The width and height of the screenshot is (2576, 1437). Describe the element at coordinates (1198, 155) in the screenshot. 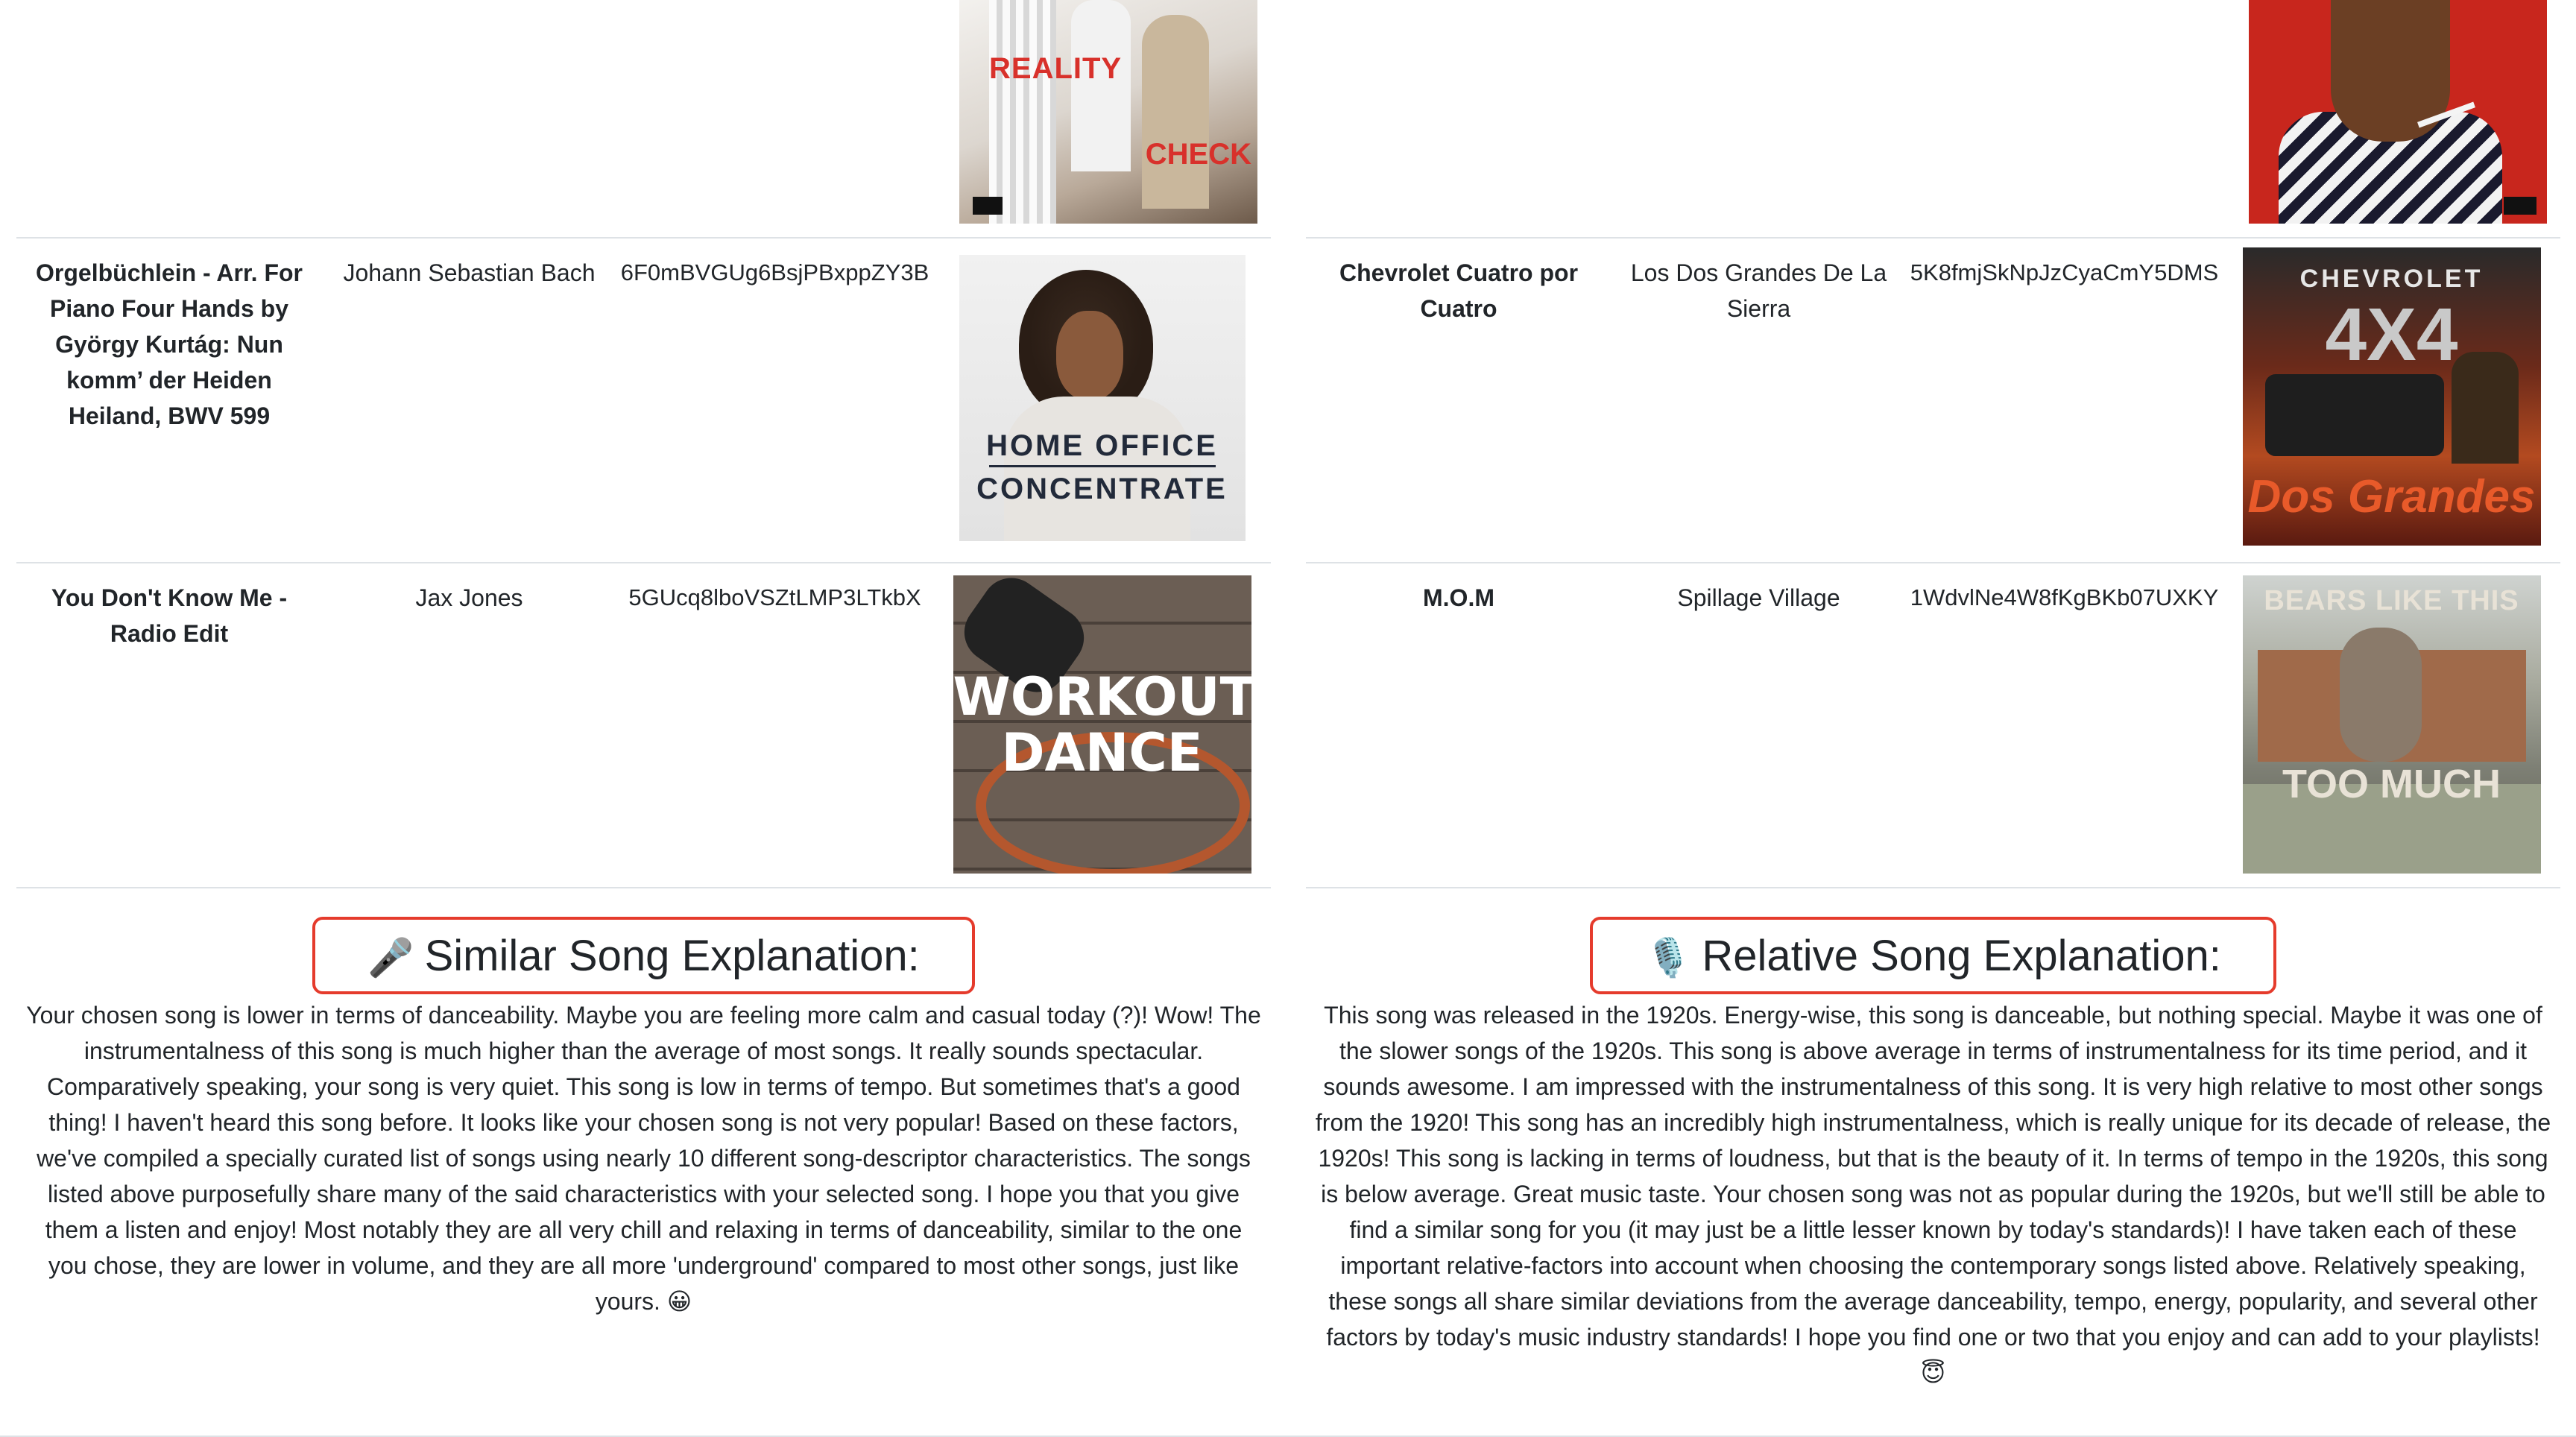

I see `cover-text: CHECK` at that location.